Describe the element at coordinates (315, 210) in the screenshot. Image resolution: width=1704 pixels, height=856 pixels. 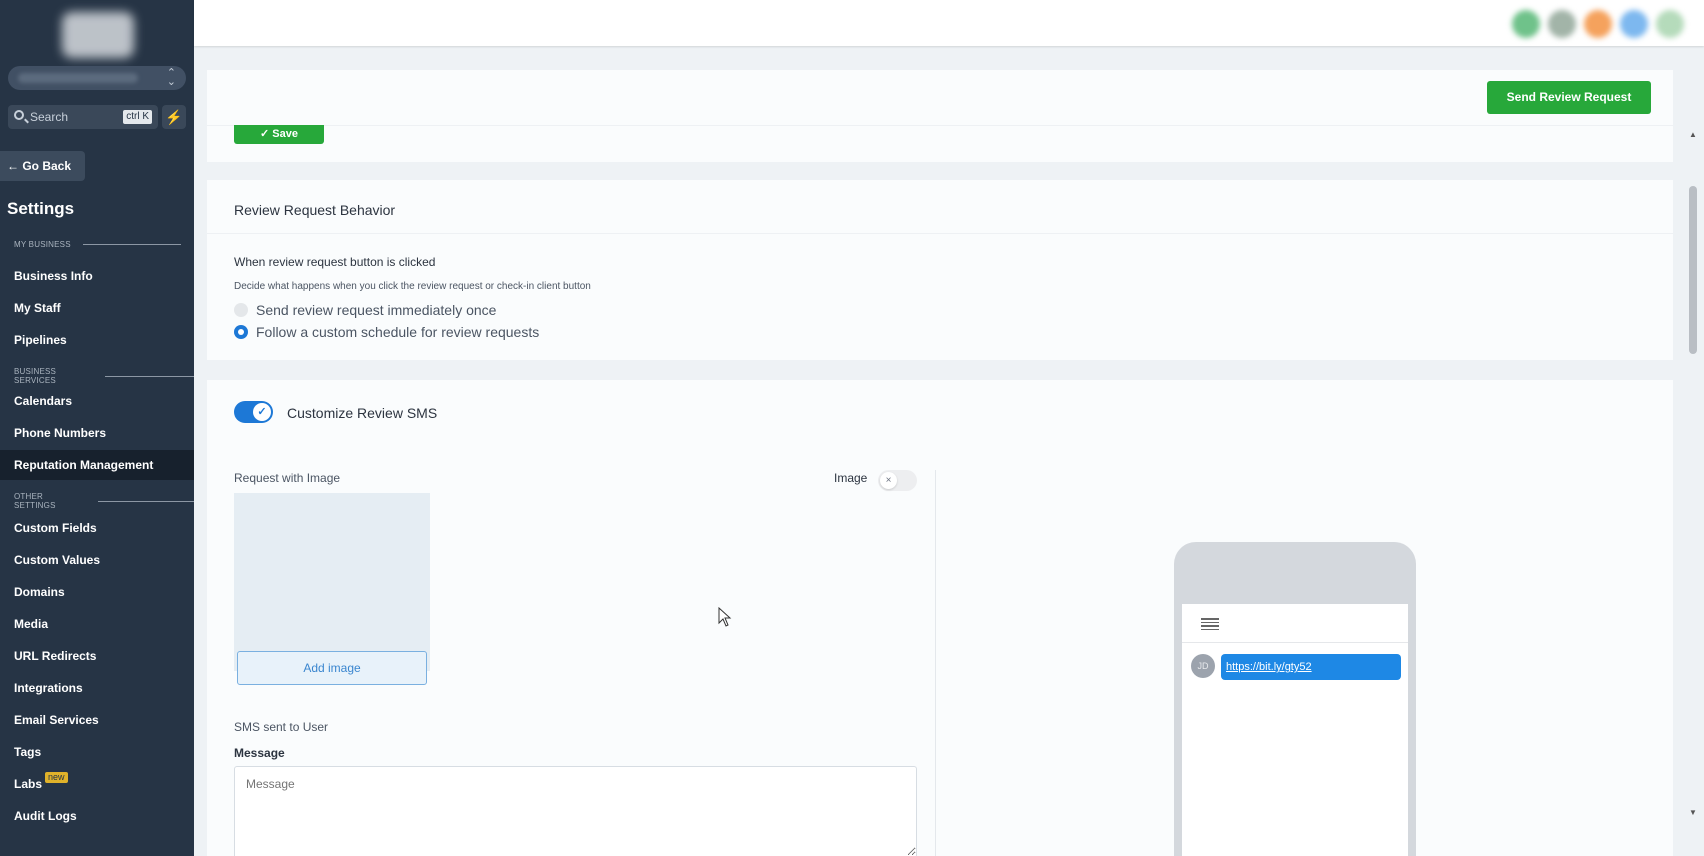
I see `panel-title: Review Request Behavior` at that location.